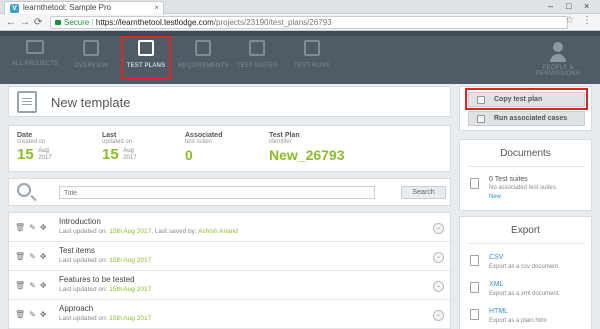 This screenshot has height=329, width=600. I want to click on last-updated-block: Last updated on 15 Aug 2017, so click(119, 147).